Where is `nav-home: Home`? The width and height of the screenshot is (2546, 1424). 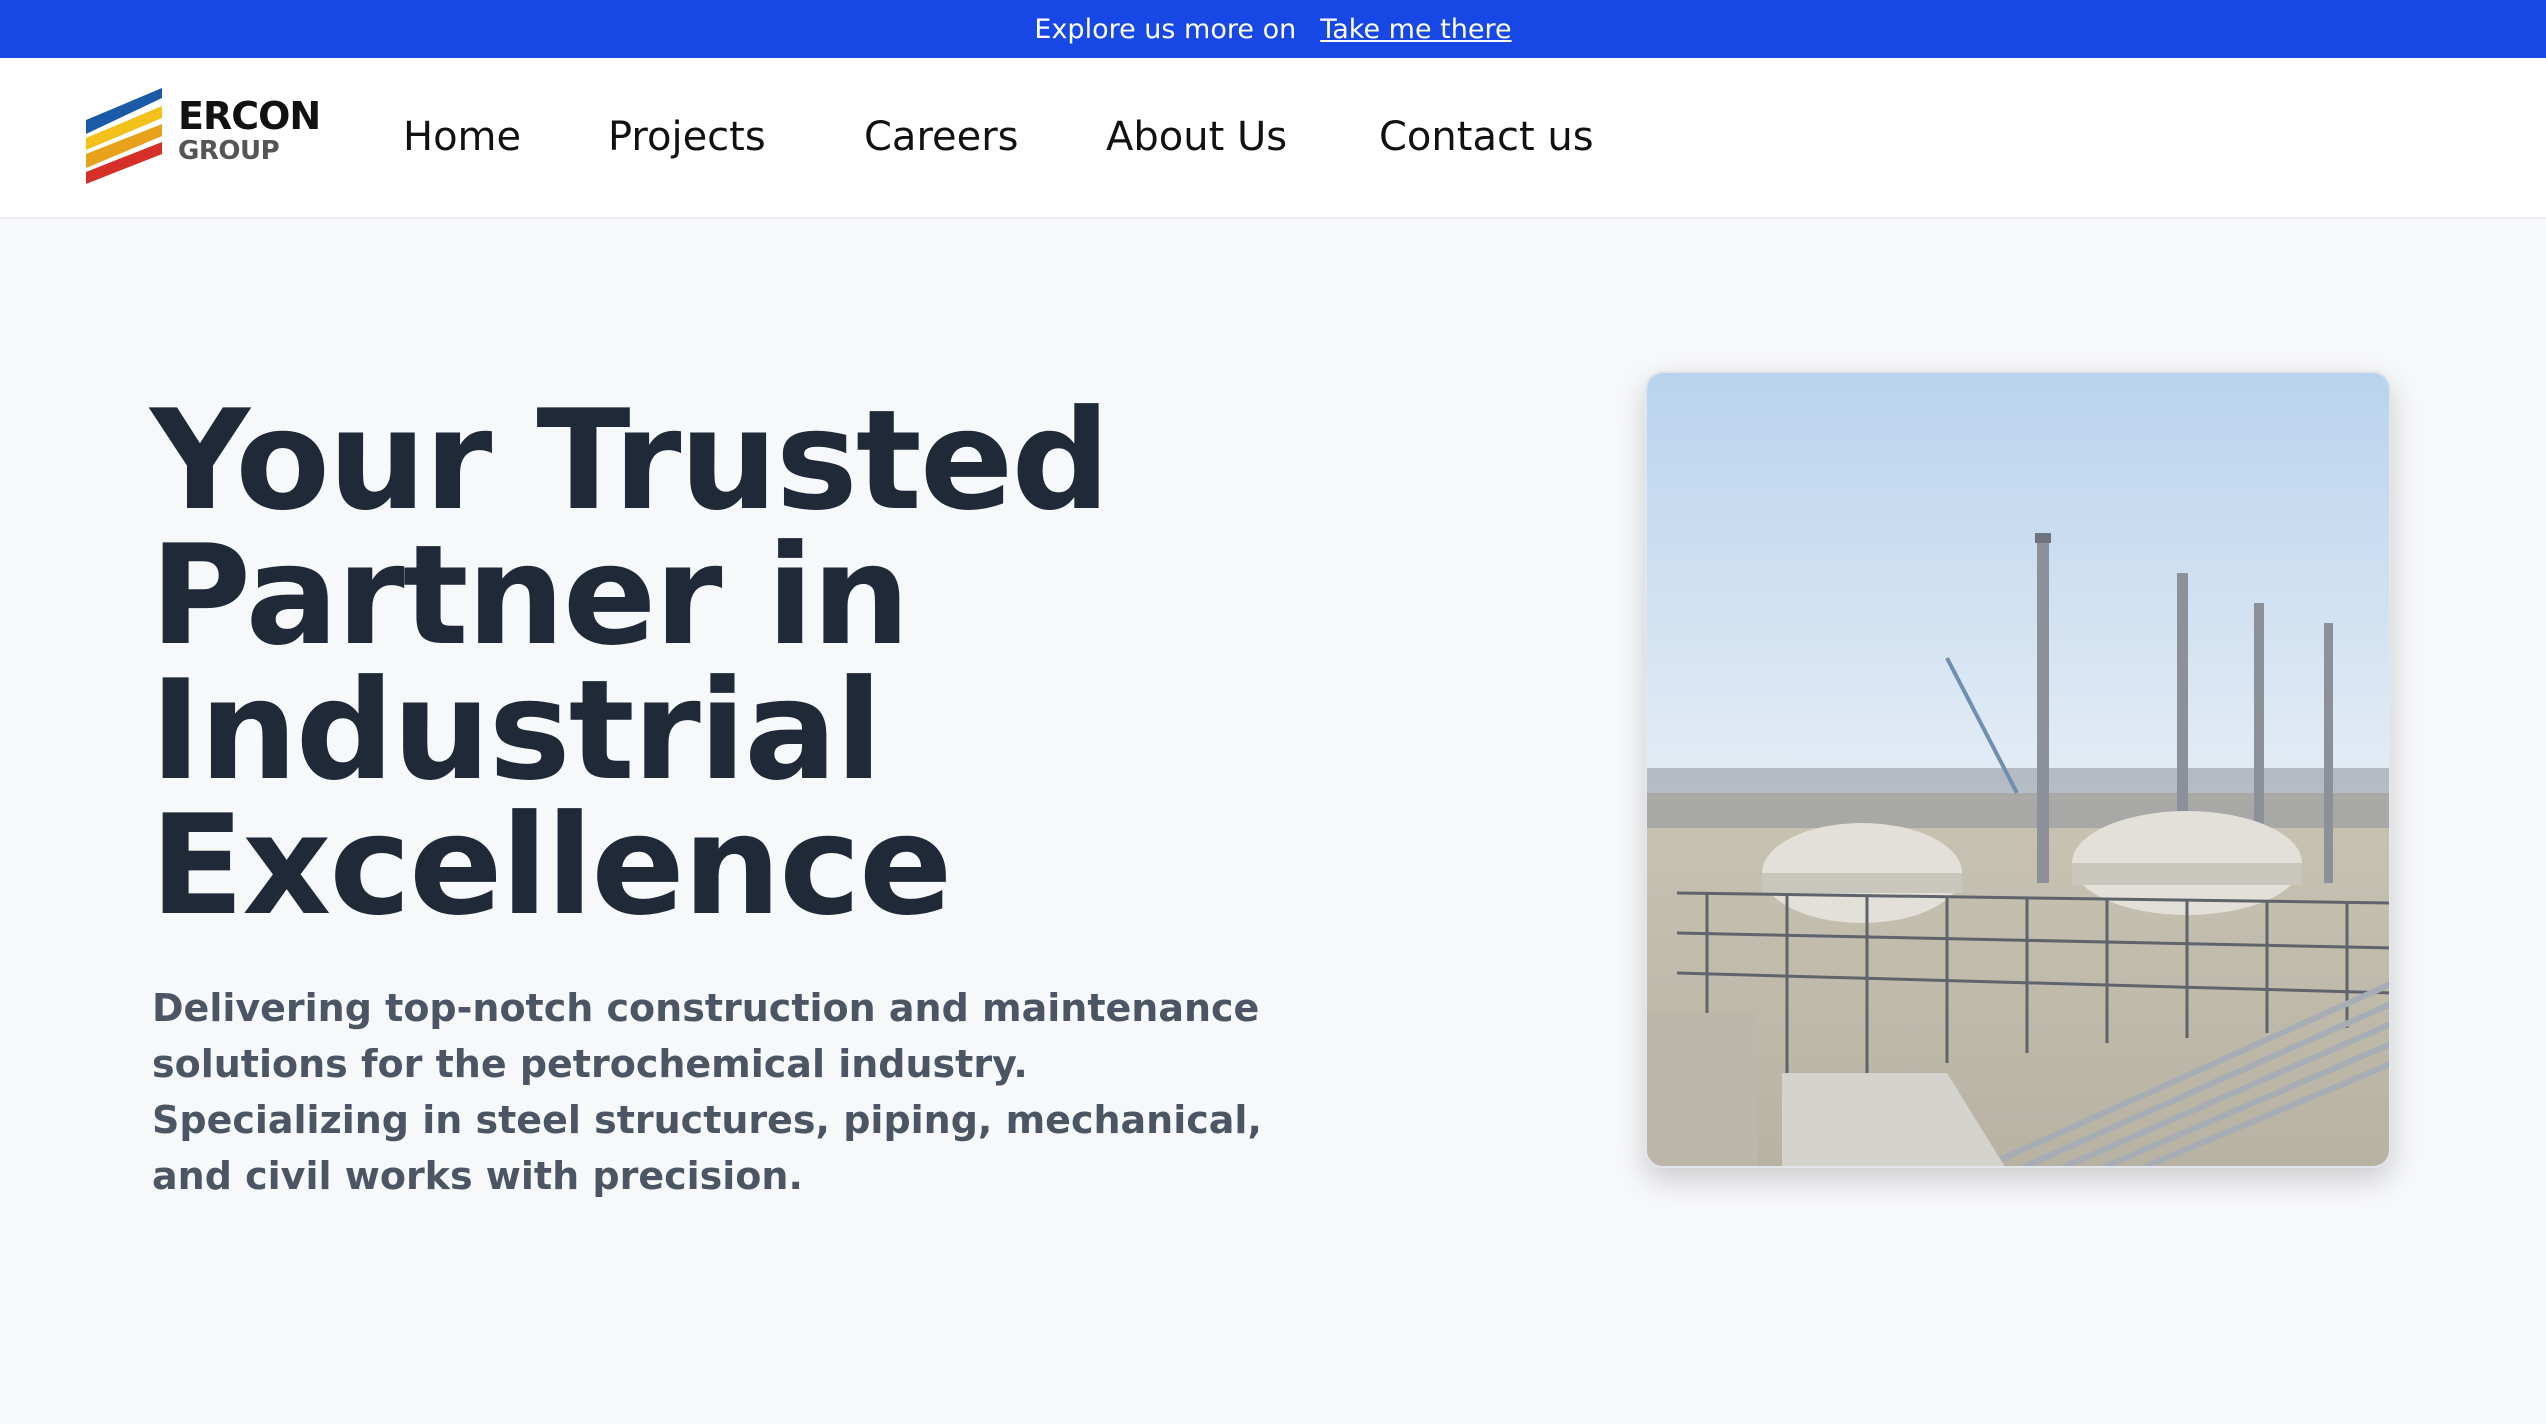 nav-home: Home is located at coordinates (462, 137).